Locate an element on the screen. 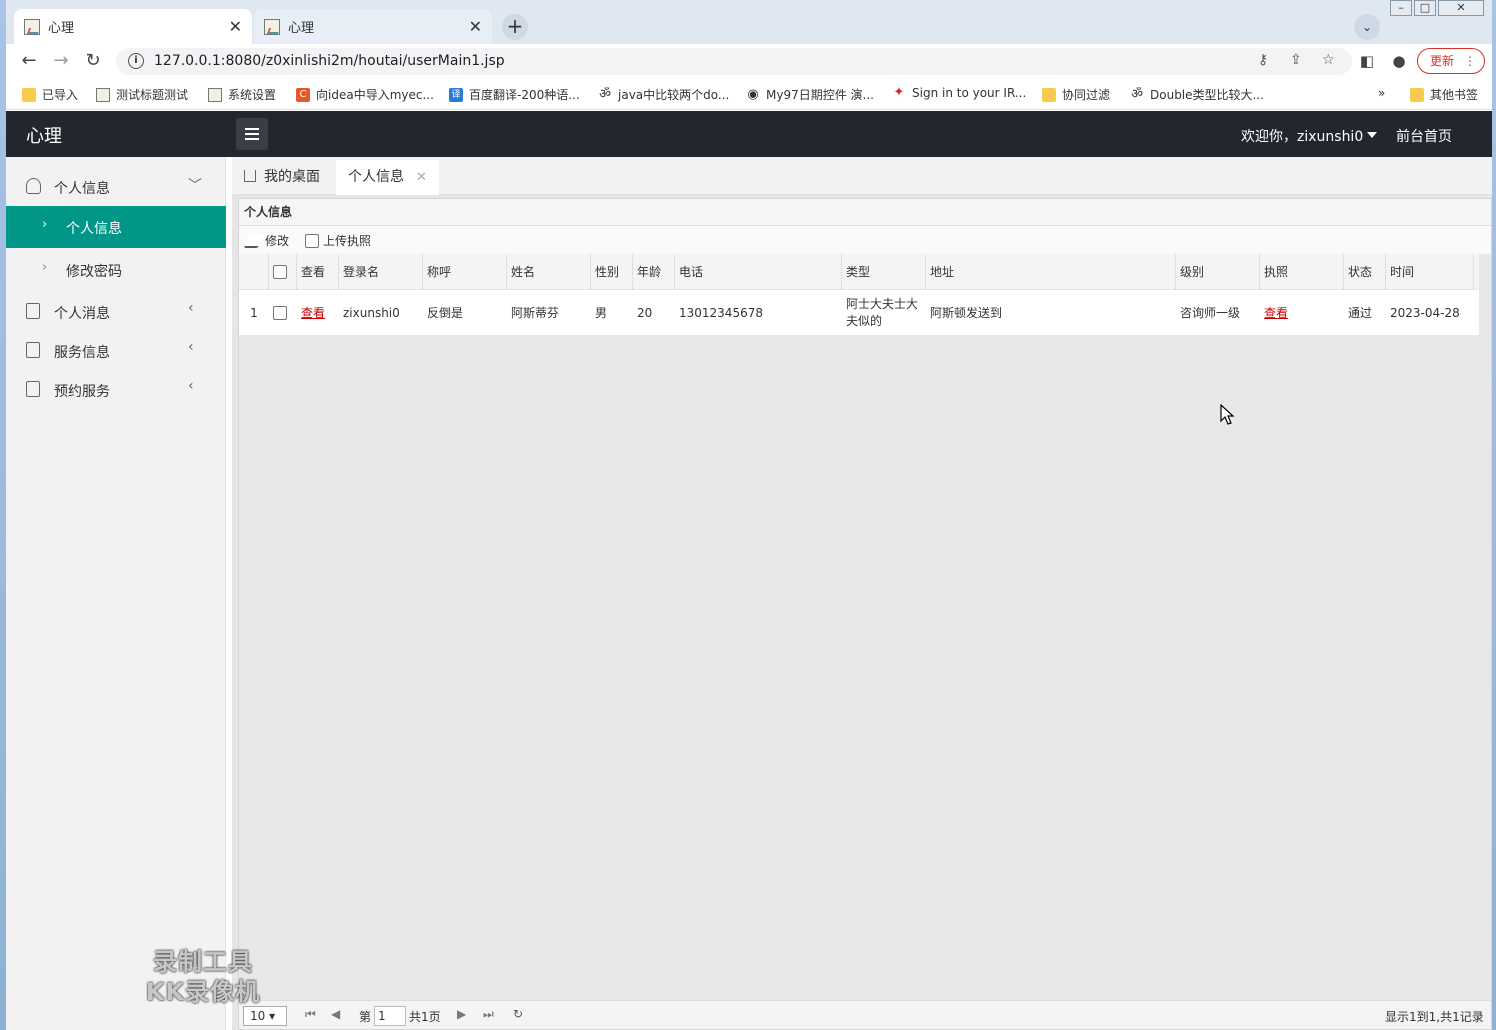 This screenshot has height=1030, width=1496. hamburger-icon-line is located at coordinates (252, 134).